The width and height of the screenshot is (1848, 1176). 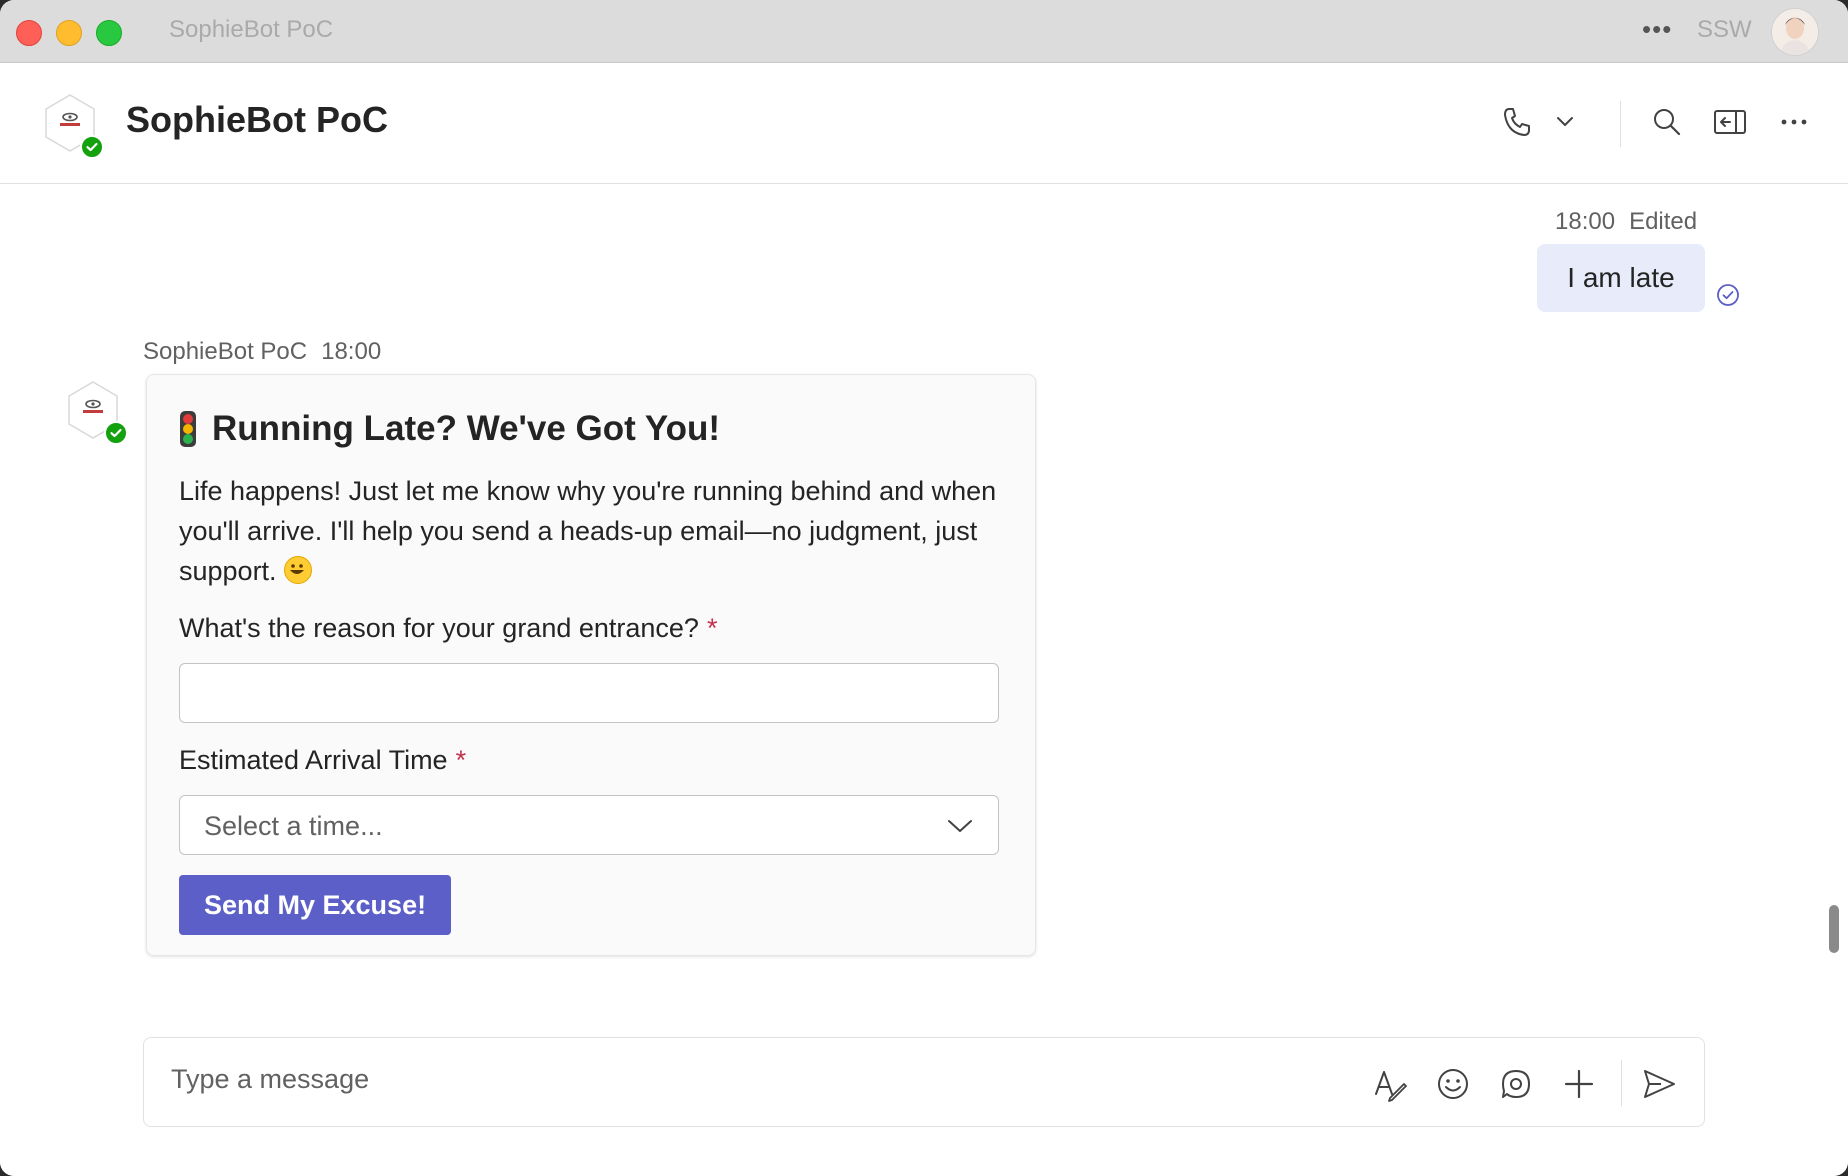 I want to click on user-photo-icon, so click(x=1795, y=32).